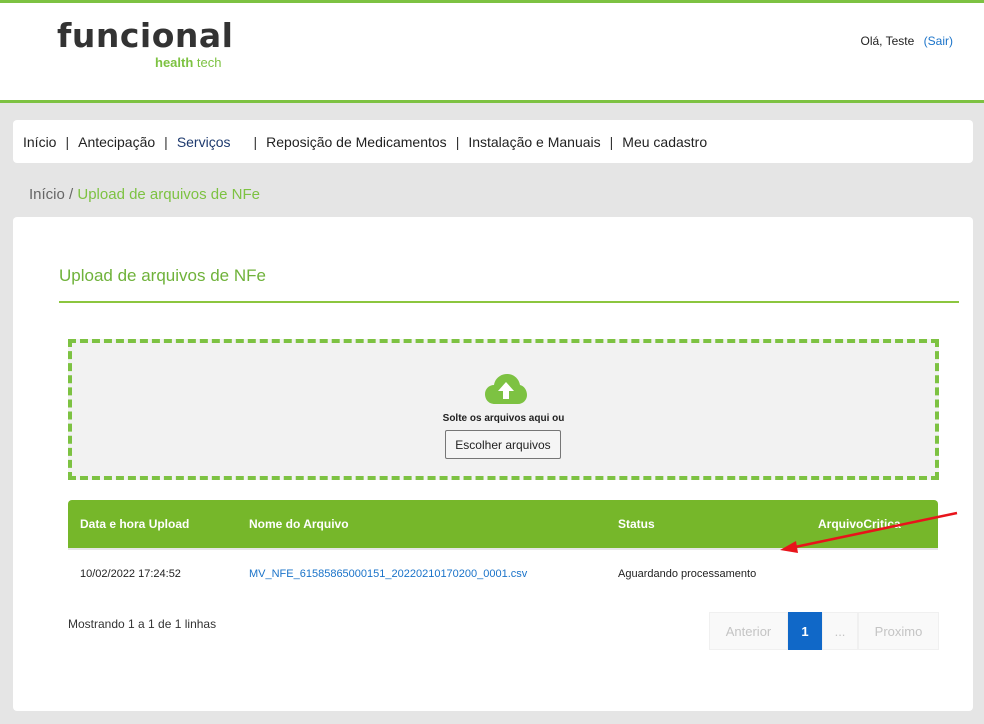  I want to click on breadcrumb: Início / Upload de arquivos de NFe, so click(144, 194).